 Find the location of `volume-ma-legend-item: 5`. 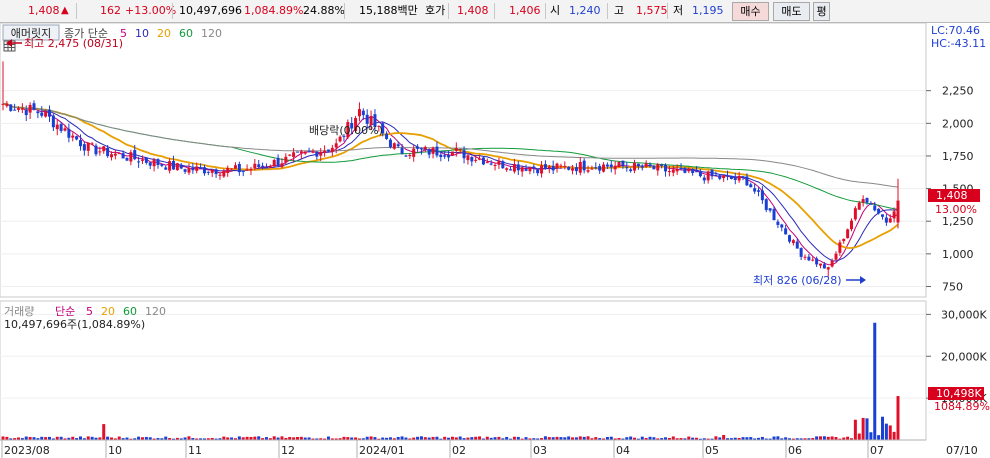

volume-ma-legend-item: 5 is located at coordinates (89, 311).